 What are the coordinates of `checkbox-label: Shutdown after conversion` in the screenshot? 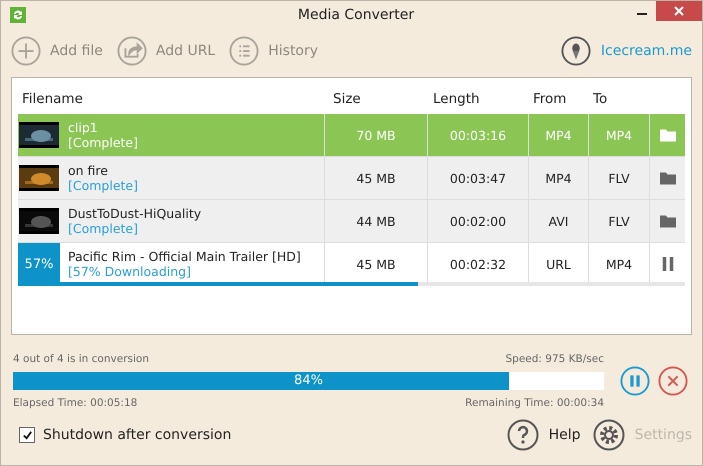 It's located at (137, 435).